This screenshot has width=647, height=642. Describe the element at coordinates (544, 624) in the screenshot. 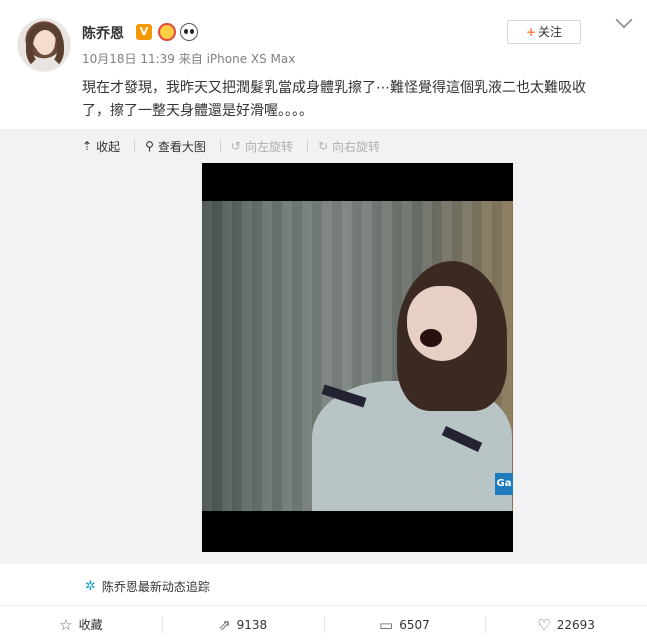

I see `thumbs-up-icon: ♡` at that location.